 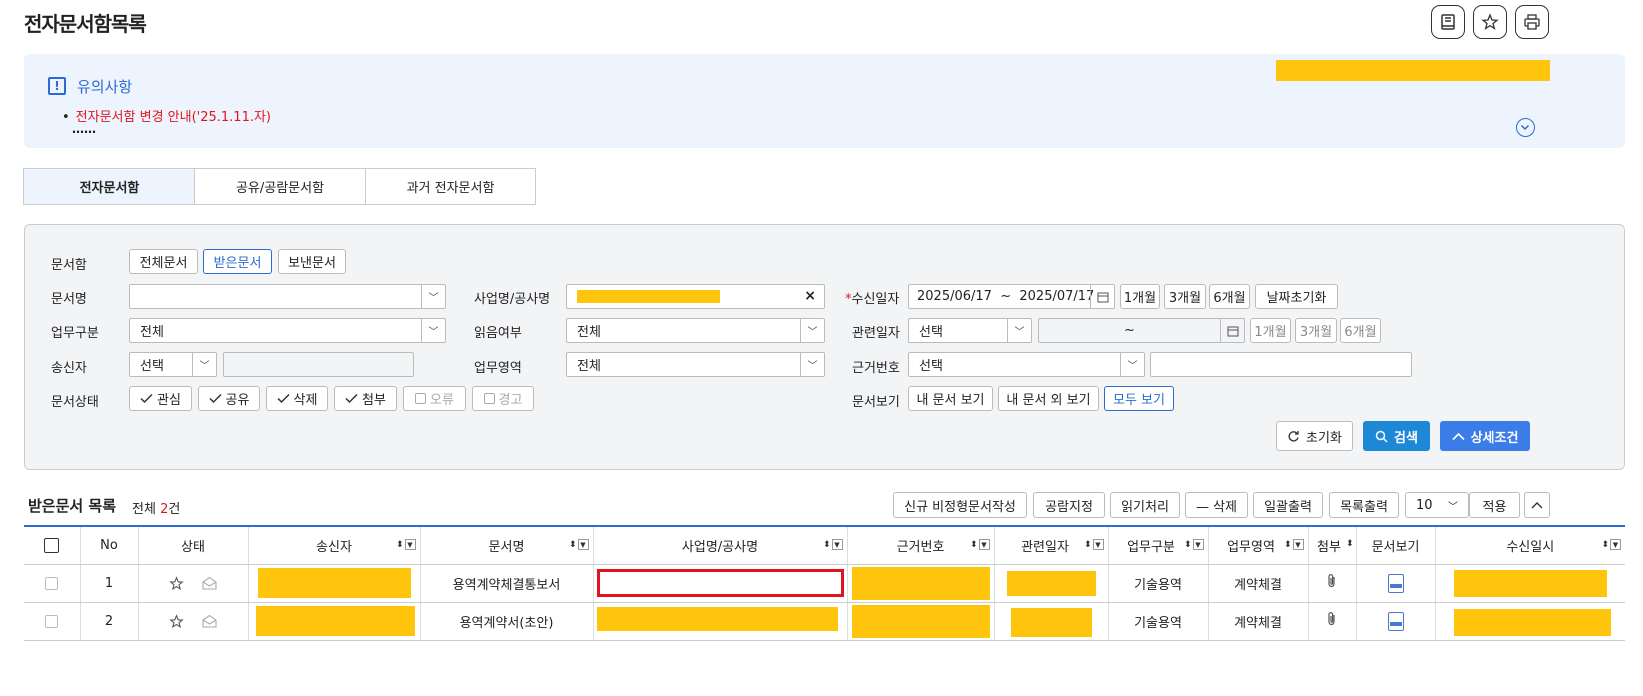 I want to click on col-doc-name: 문서명 ⬍ ▼, so click(x=506, y=545).